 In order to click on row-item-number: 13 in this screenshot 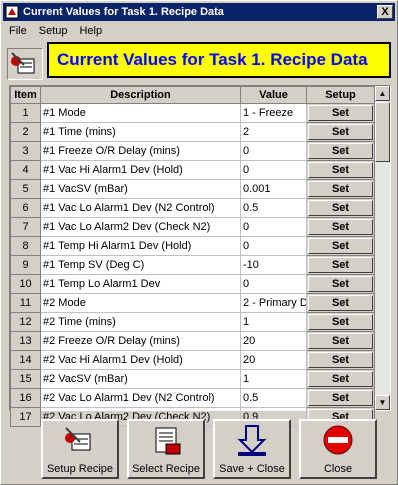, I will do `click(25, 341)`.